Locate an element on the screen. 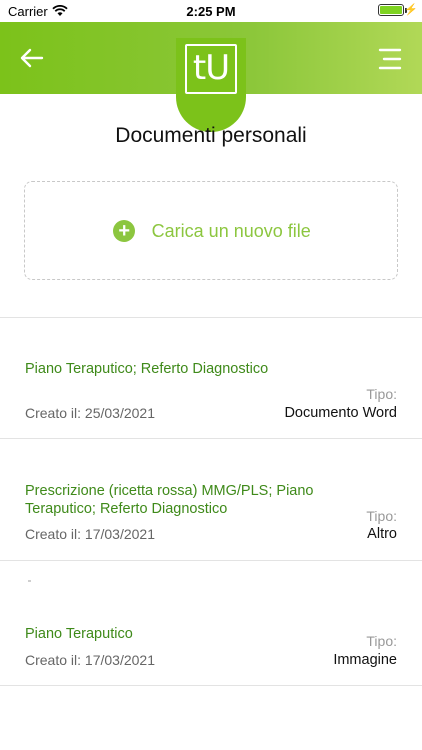  page-title: Documenti personali is located at coordinates (211, 135).